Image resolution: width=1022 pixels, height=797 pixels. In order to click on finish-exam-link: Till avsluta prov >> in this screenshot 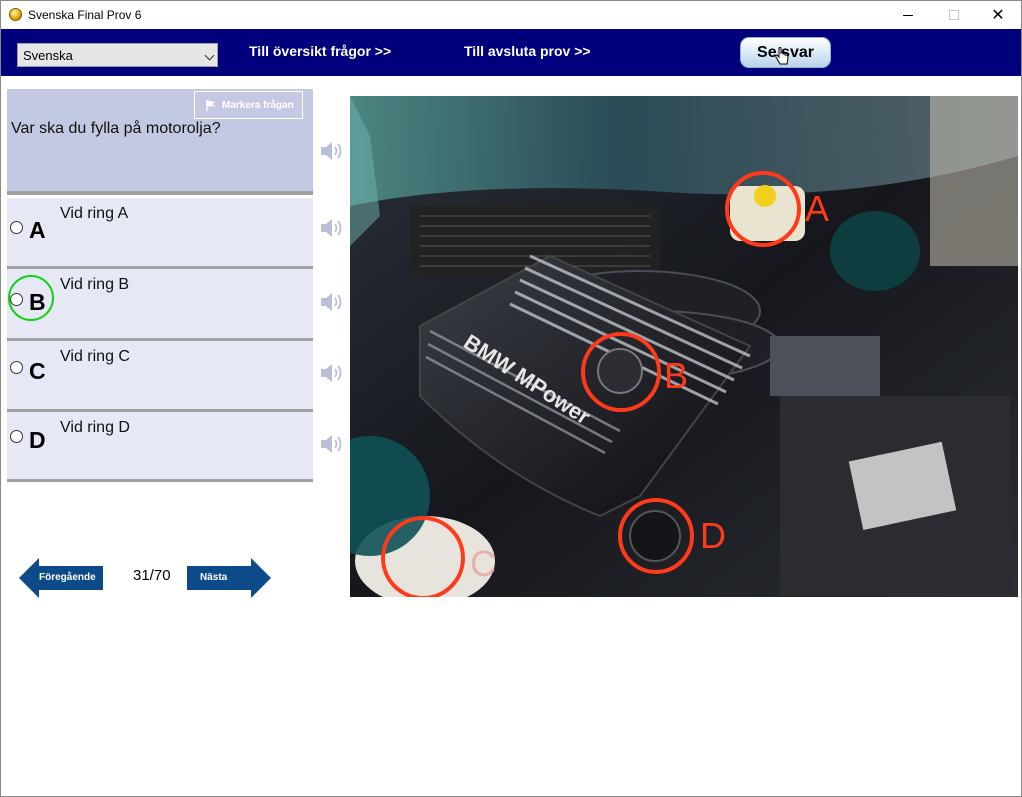, I will do `click(527, 51)`.